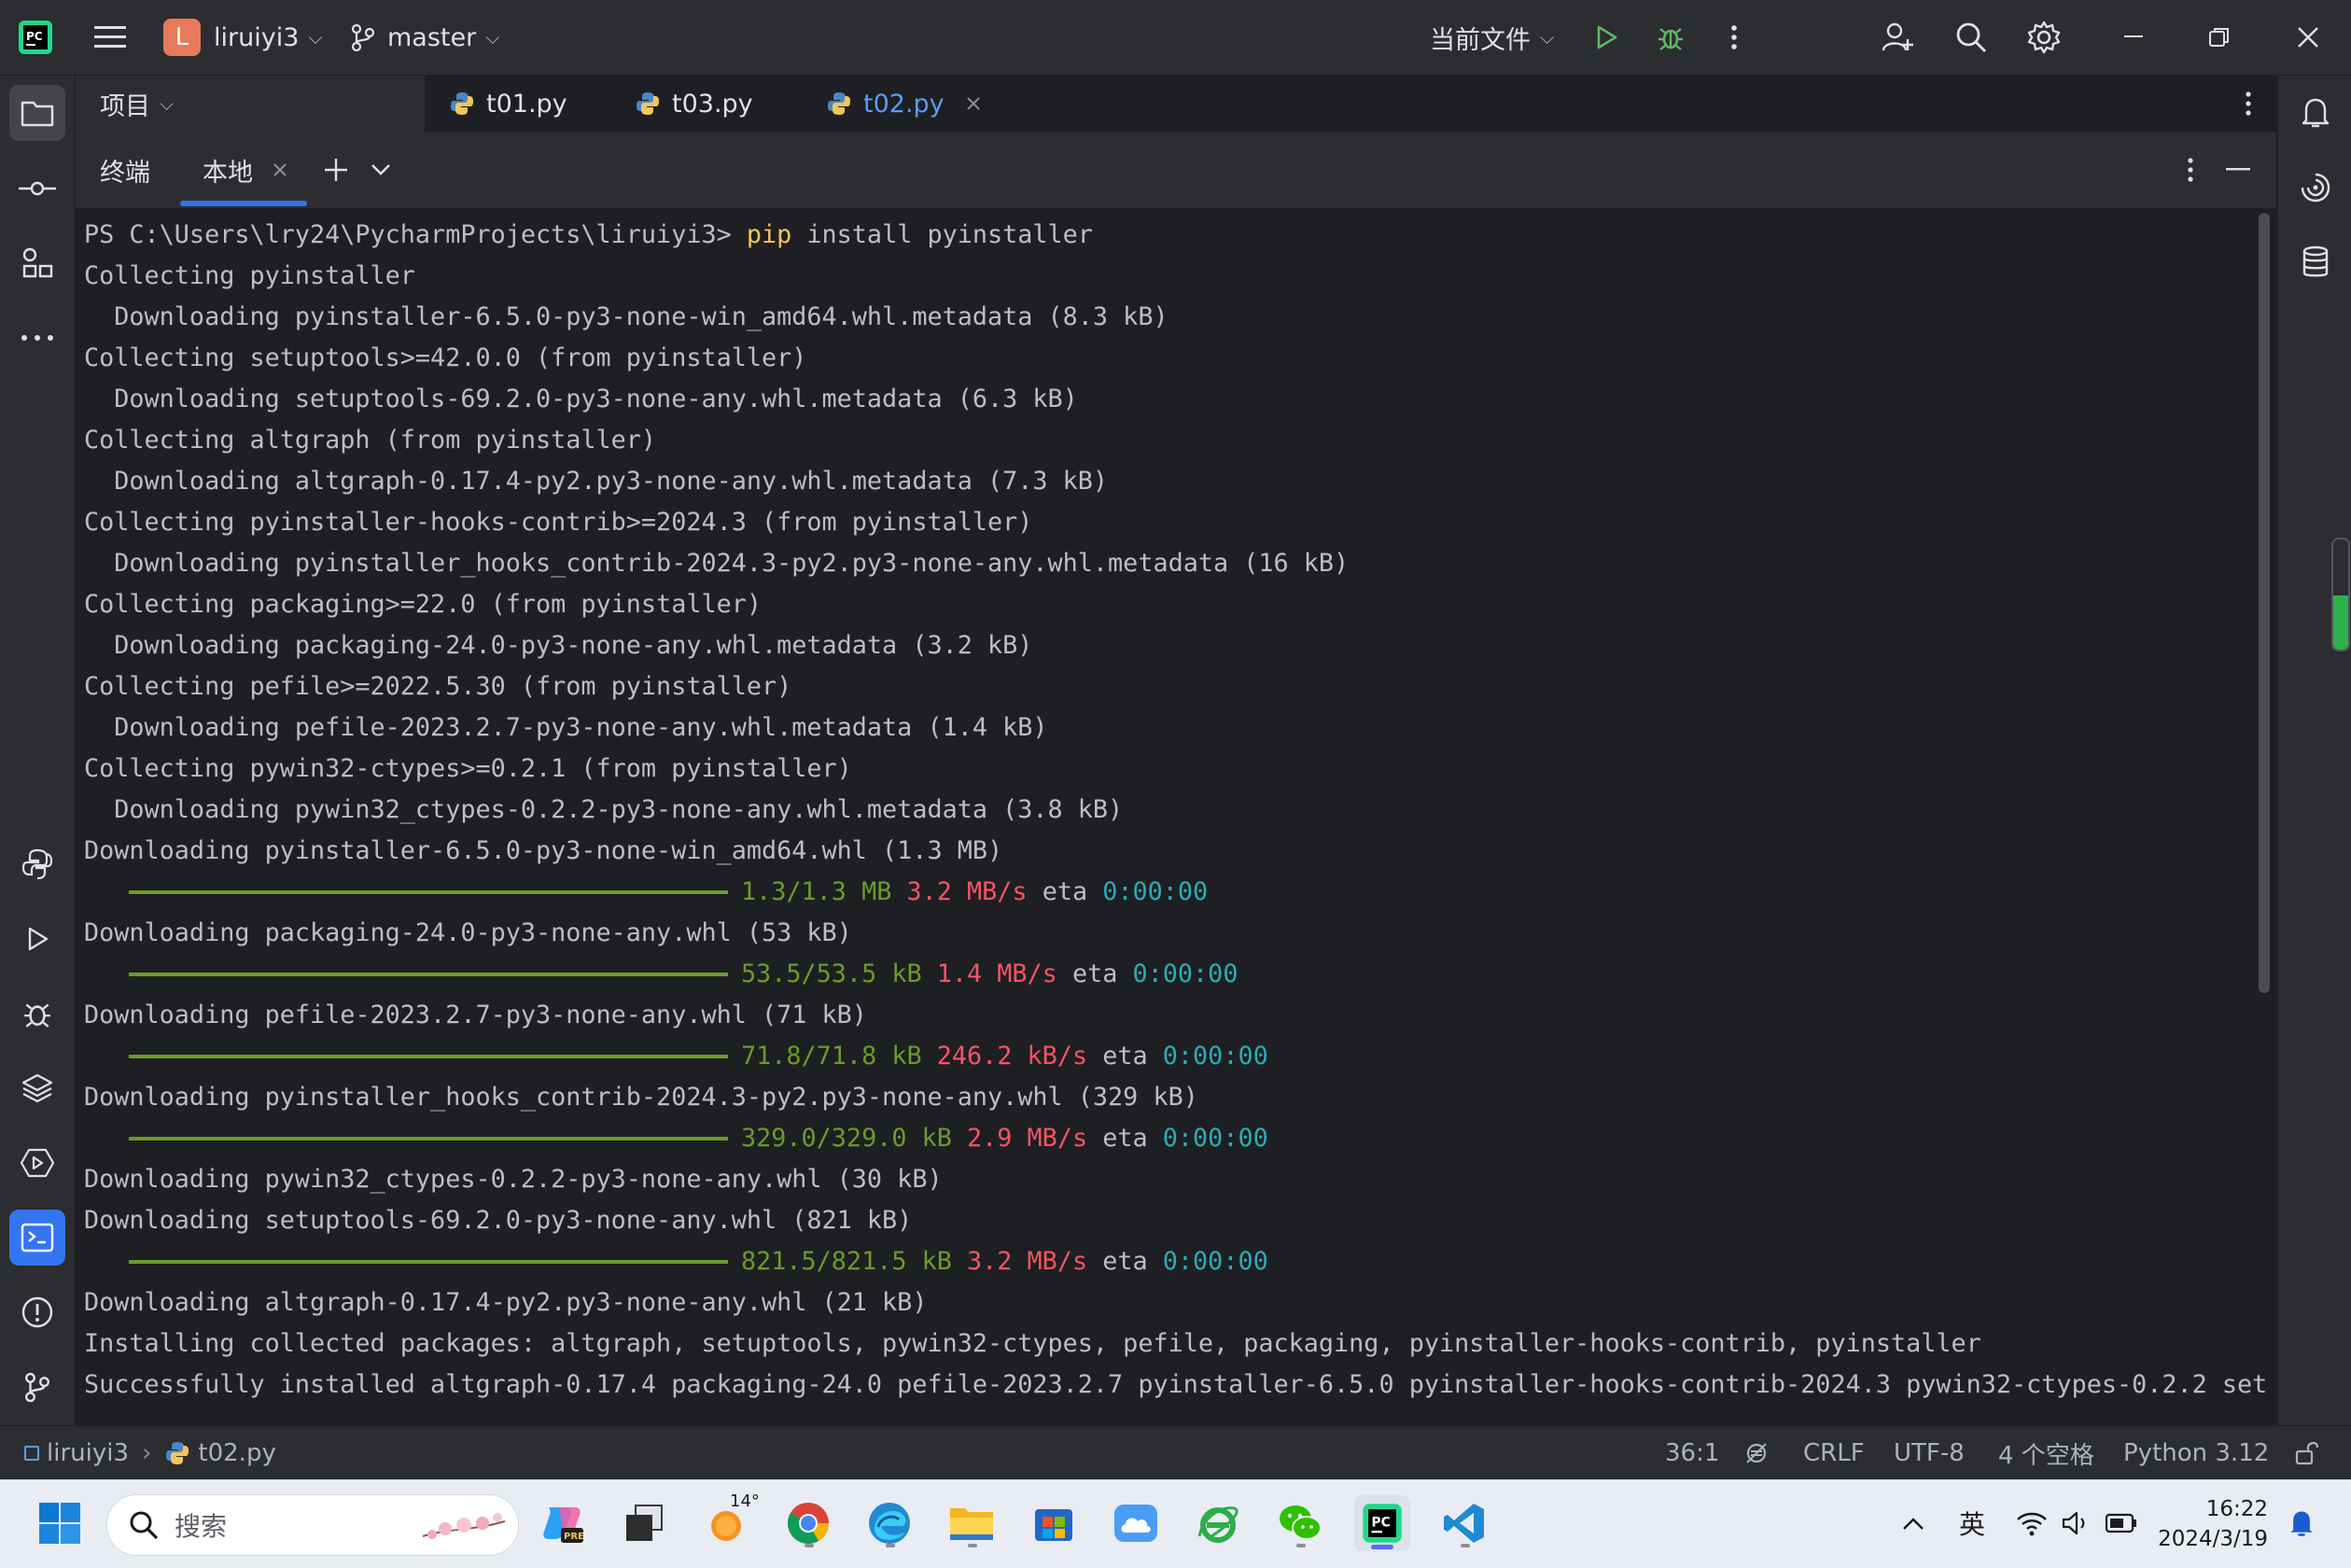 The image size is (2351, 1568). What do you see at coordinates (1913, 1523) in the screenshot?
I see `chevron-up-icon` at bounding box center [1913, 1523].